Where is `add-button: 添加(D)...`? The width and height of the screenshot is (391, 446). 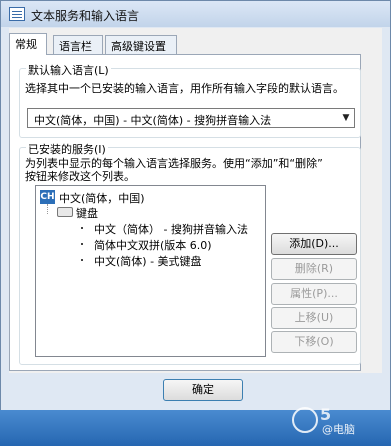
add-button: 添加(D)... is located at coordinates (314, 244).